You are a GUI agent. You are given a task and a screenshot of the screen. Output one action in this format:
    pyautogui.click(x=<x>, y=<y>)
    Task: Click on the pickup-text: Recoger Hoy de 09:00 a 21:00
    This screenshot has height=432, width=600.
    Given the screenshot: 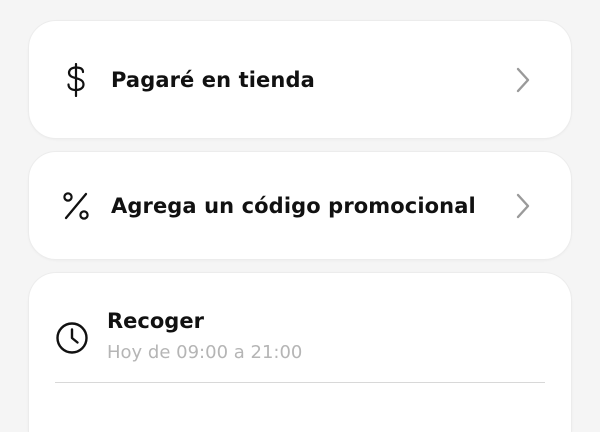 What is the action you would take?
    pyautogui.click(x=204, y=336)
    